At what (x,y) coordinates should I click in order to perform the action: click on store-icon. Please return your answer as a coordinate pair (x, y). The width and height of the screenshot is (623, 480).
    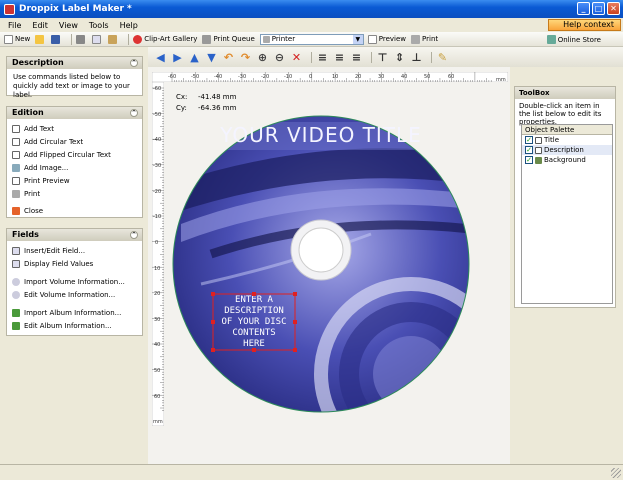
    Looking at the image, I should click on (551, 39).